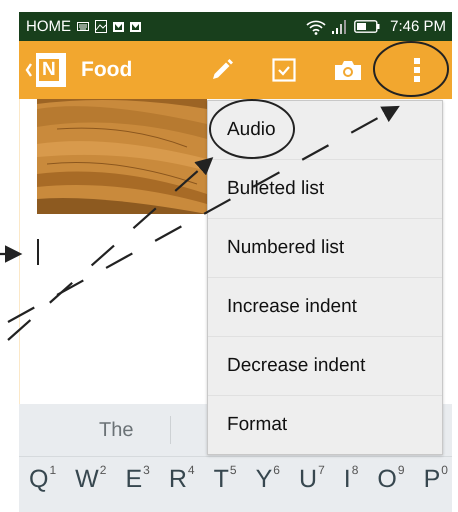 This screenshot has width=458, height=512. I want to click on wifi-icon, so click(316, 26).